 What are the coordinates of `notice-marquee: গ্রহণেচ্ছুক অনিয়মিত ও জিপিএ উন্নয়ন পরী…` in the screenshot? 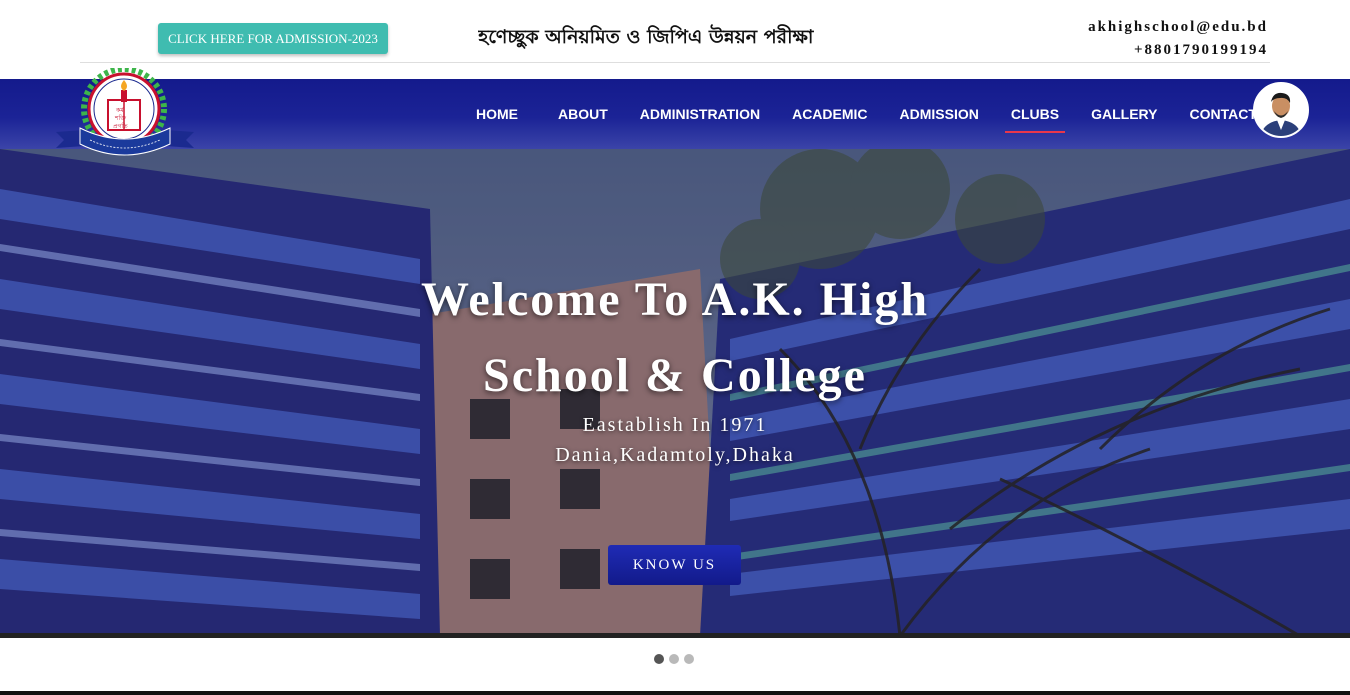 It's located at (674, 37).